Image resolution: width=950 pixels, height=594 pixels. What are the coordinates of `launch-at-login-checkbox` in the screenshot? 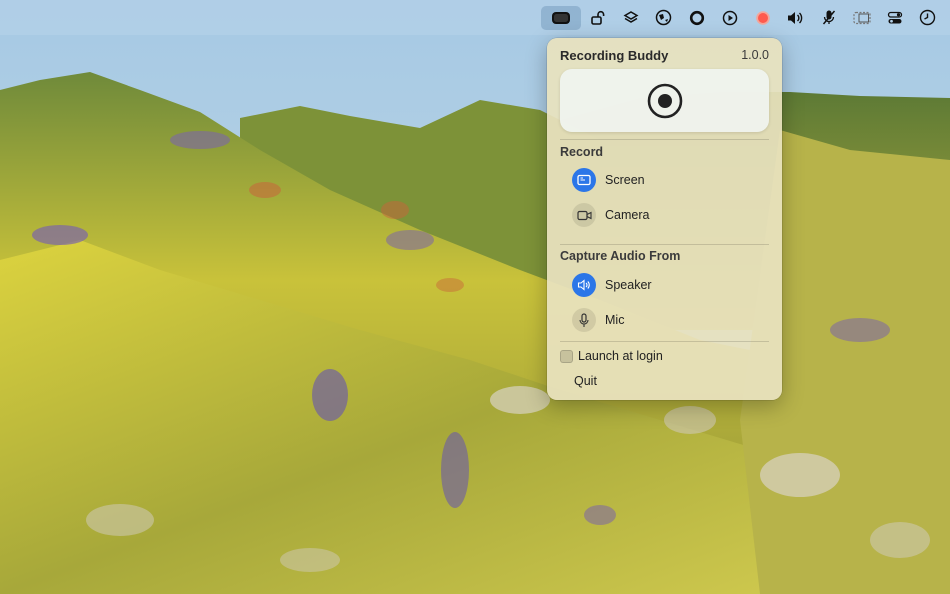 It's located at (566, 356).